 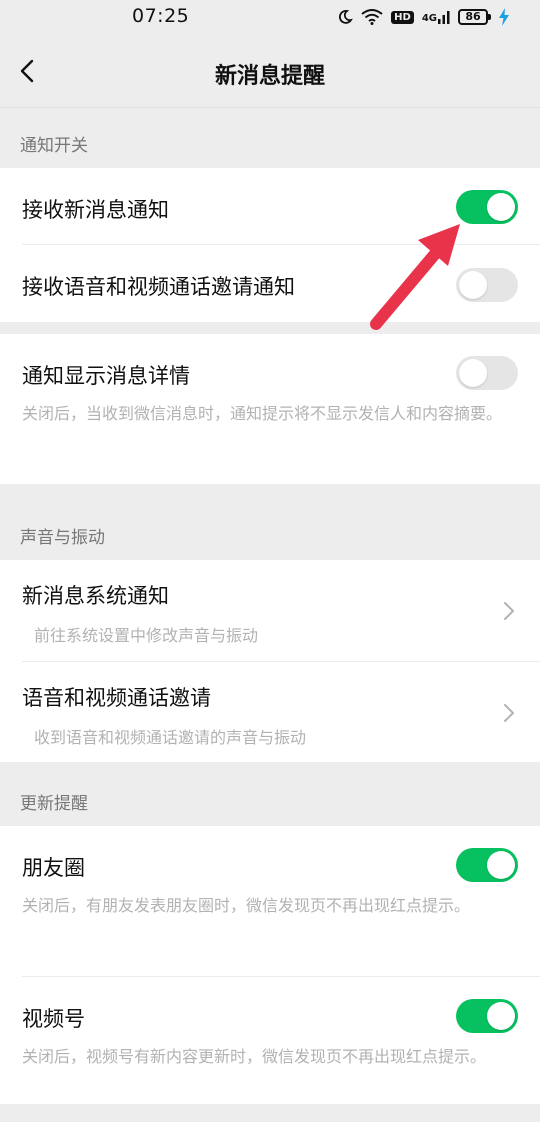 What do you see at coordinates (95, 596) in the screenshot?
I see `system-notify-label: 新消息系统通知` at bounding box center [95, 596].